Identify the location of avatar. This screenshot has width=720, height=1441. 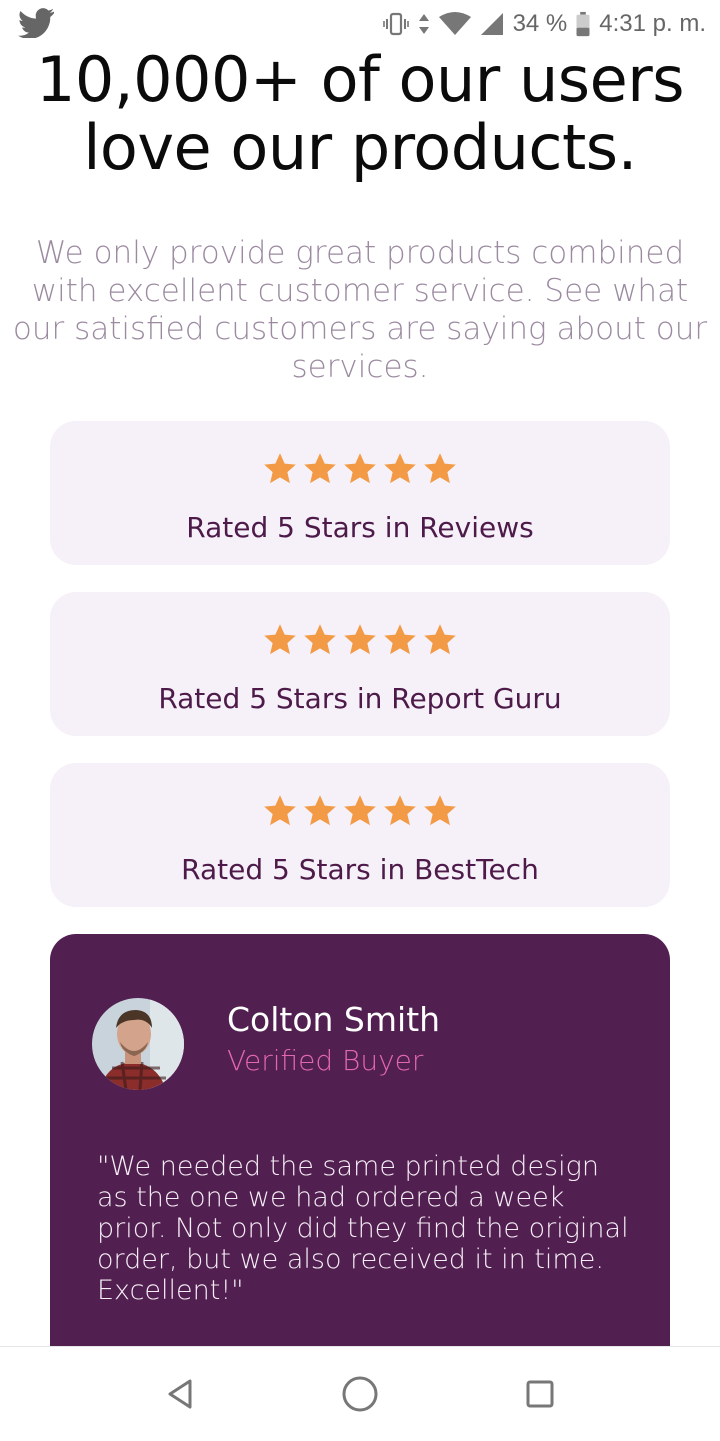
(138, 1044).